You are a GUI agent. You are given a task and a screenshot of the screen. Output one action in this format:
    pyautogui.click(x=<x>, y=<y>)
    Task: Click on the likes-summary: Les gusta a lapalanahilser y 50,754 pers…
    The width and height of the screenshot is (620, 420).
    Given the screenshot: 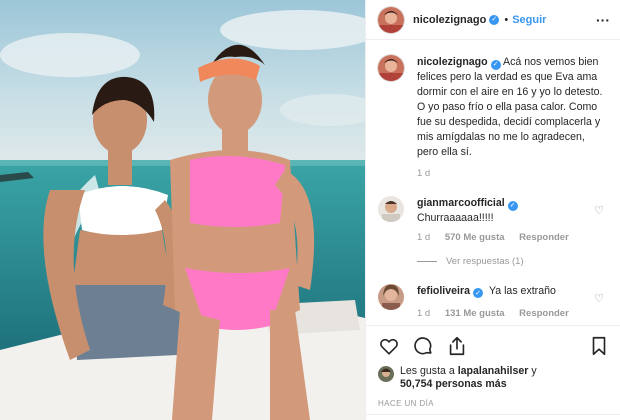 What is the action you would take?
    pyautogui.click(x=494, y=378)
    